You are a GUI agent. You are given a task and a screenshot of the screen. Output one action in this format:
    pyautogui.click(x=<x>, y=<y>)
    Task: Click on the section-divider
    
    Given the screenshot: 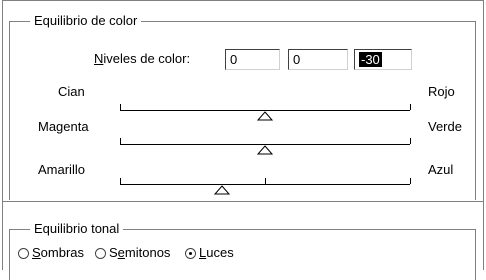 What is the action you would take?
    pyautogui.click(x=243, y=201)
    